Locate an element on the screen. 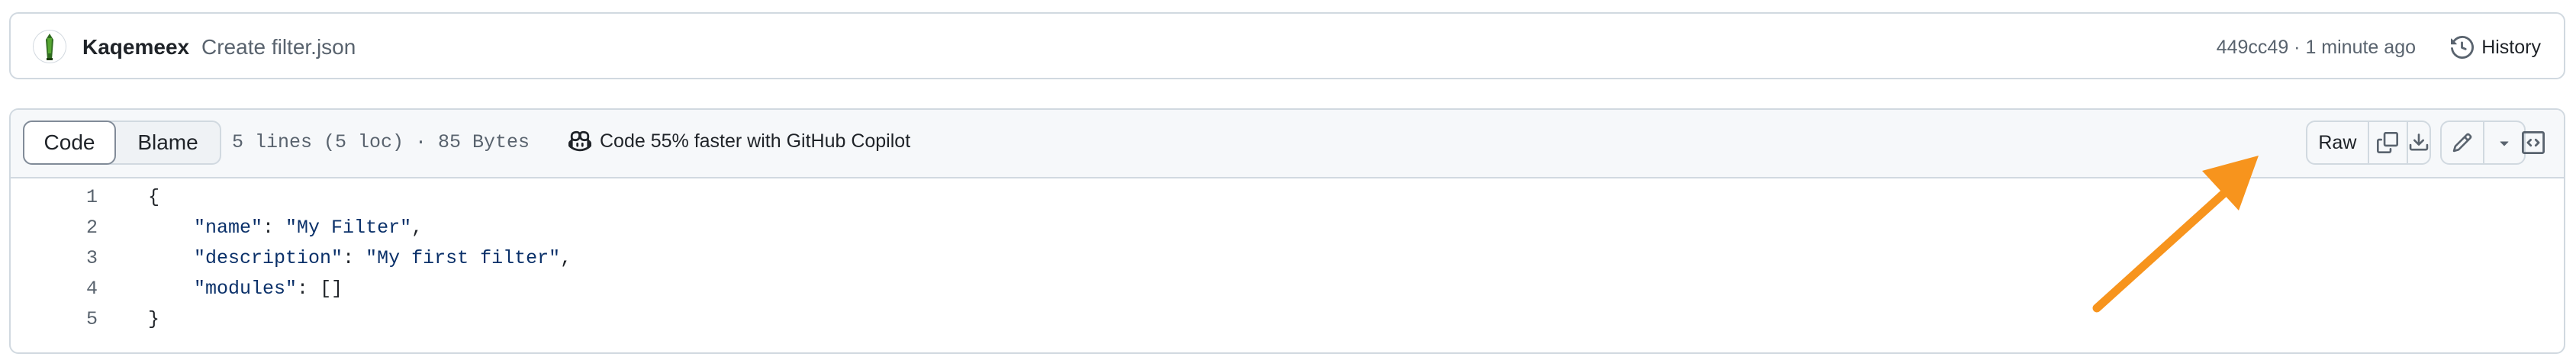  line-number: 1 is located at coordinates (54, 197).